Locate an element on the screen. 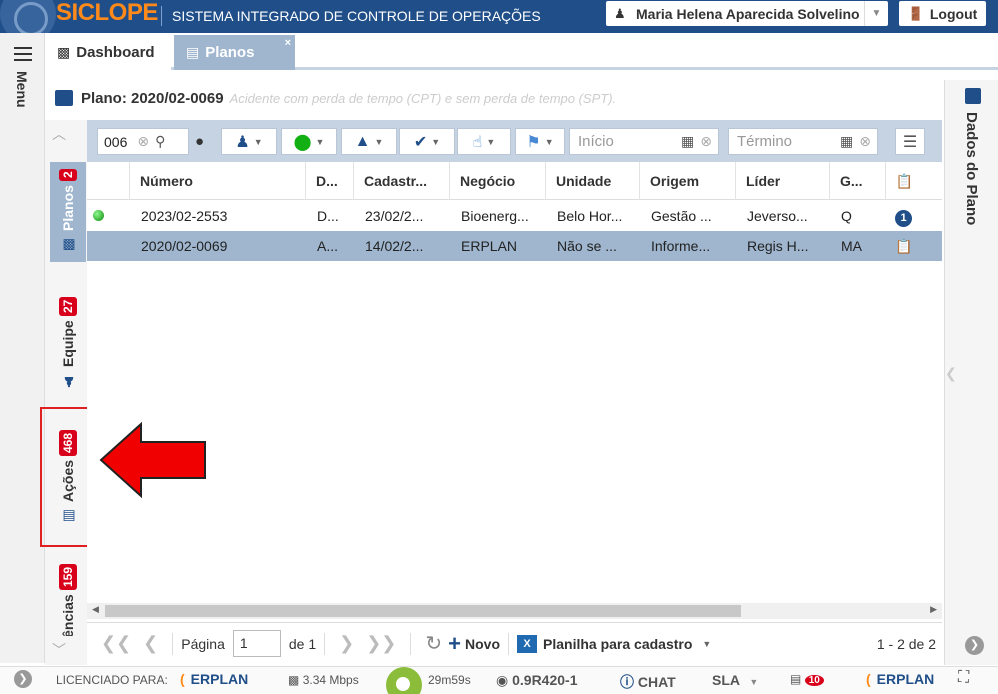  search-input: 006 ⊗ ⚲ is located at coordinates (143, 141).